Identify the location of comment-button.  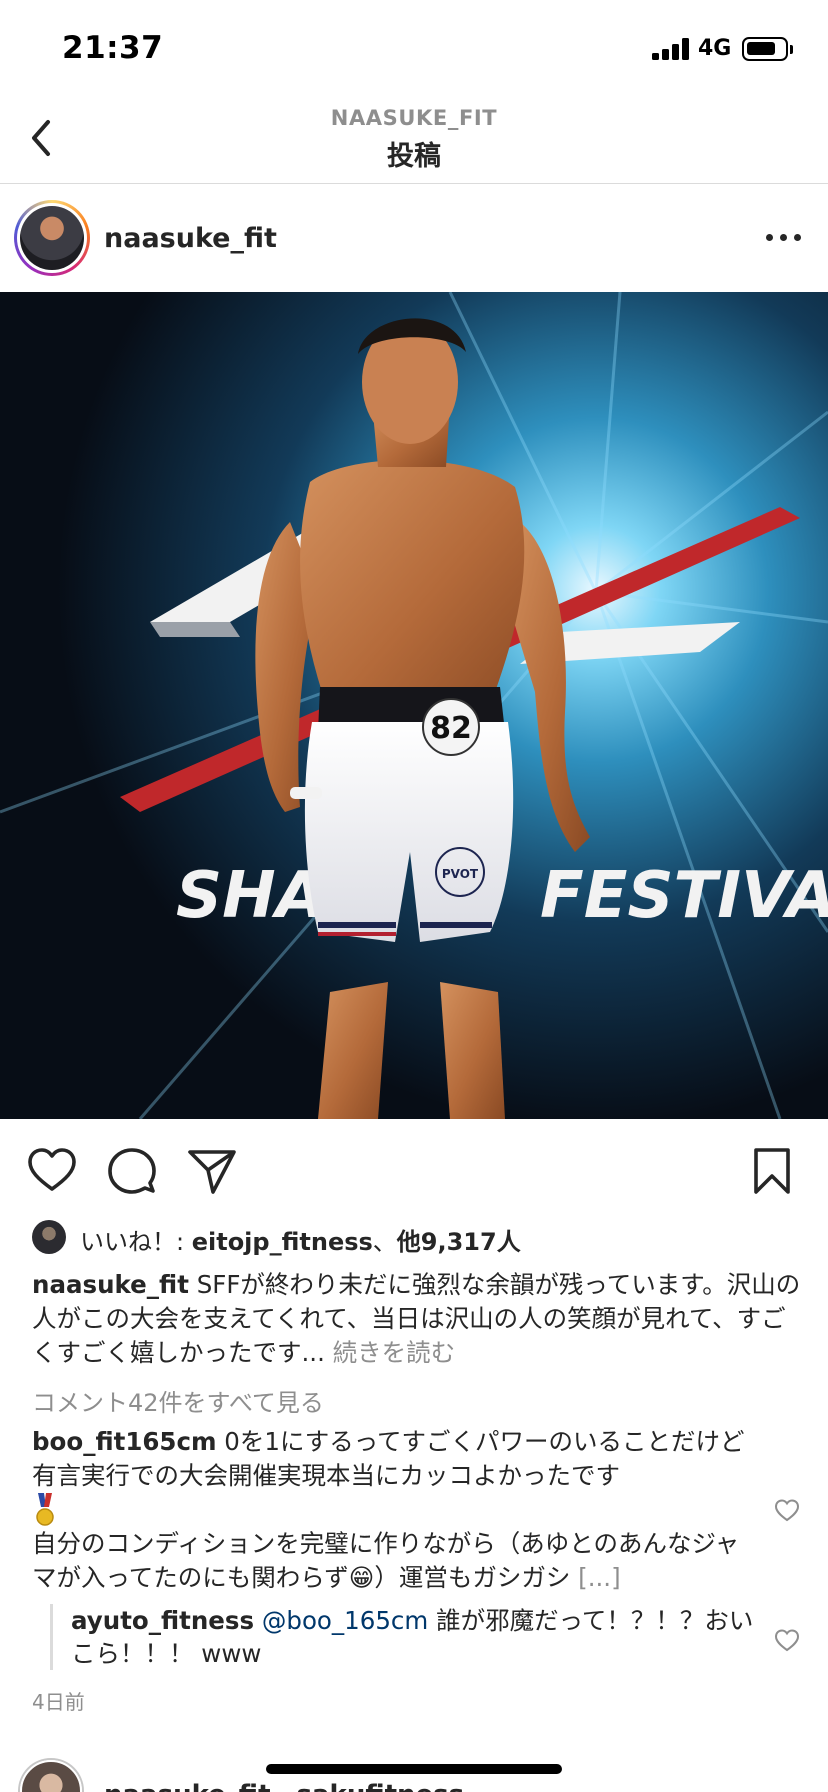
(132, 1171).